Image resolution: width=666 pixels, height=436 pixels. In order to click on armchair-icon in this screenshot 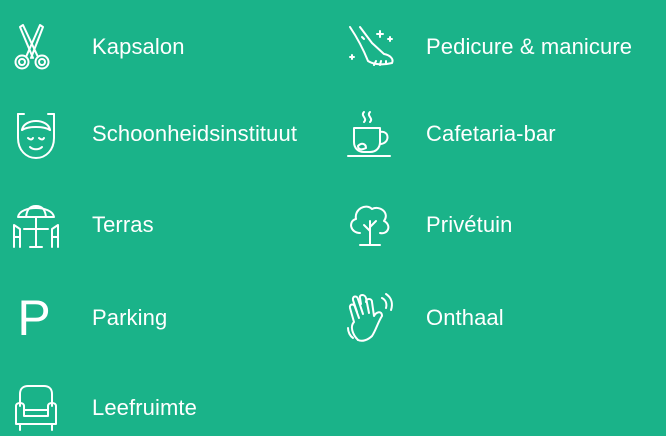, I will do `click(36, 408)`.